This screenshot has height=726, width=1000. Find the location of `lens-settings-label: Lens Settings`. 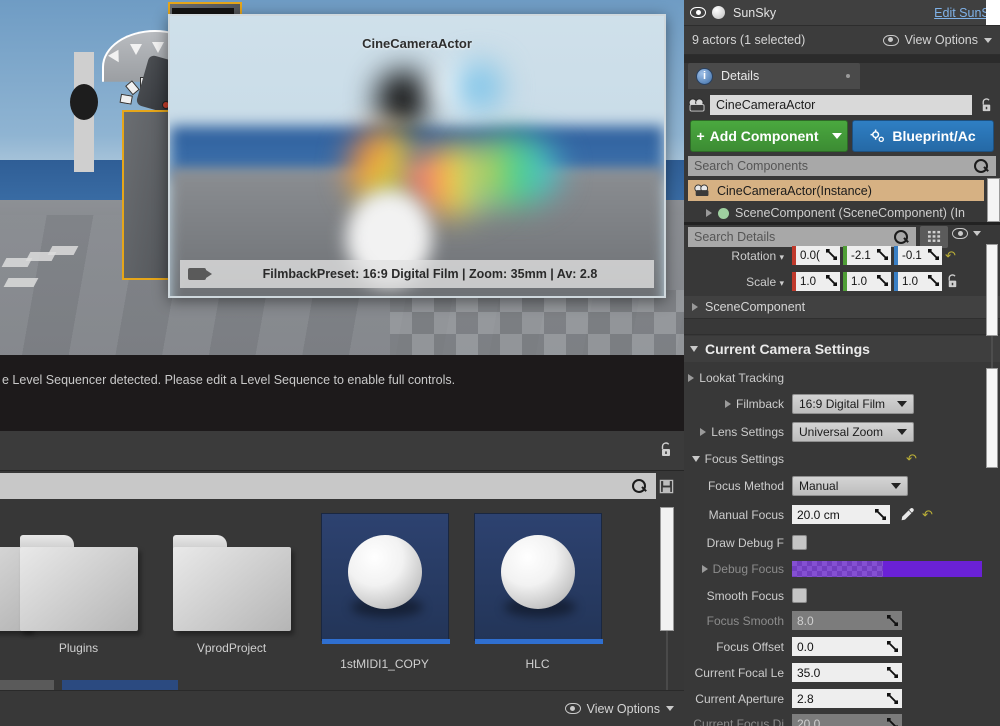

lens-settings-label: Lens Settings is located at coordinates (747, 431).